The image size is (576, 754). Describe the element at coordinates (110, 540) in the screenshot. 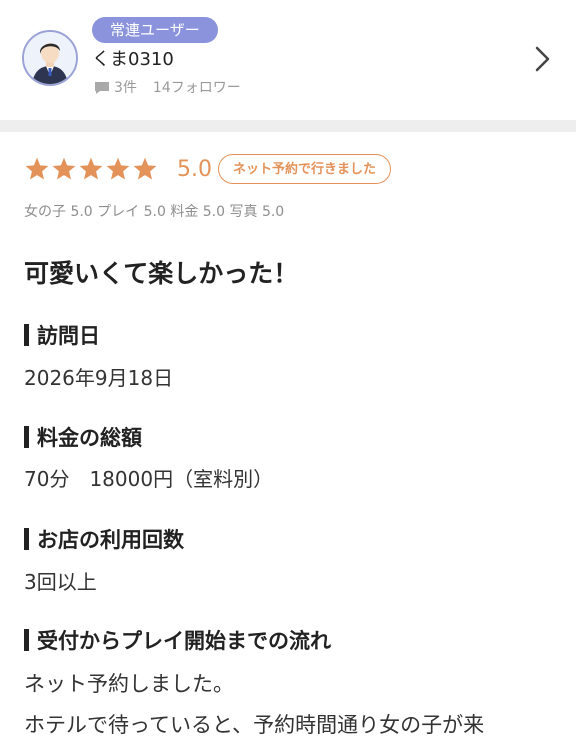

I see `visit-count-label: お店の利用回数` at that location.